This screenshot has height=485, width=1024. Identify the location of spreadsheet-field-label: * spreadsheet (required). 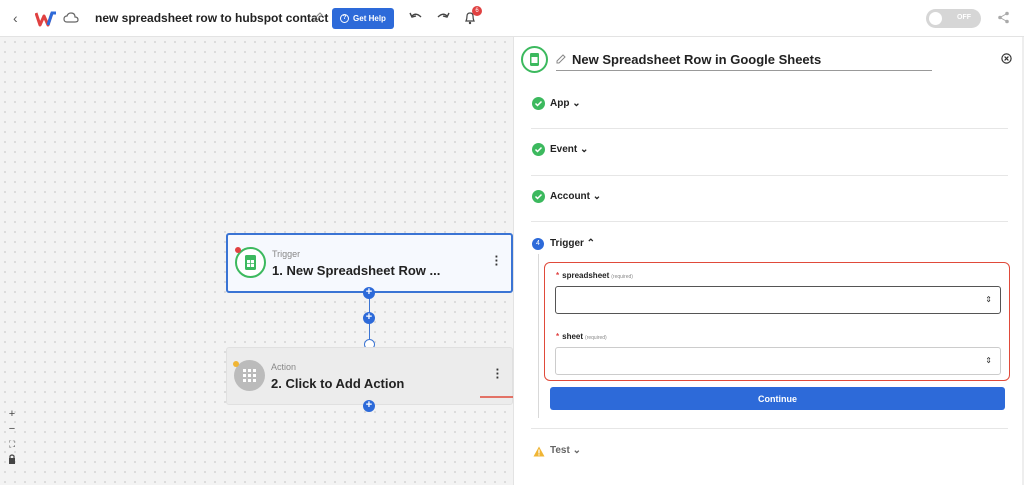
(594, 275).